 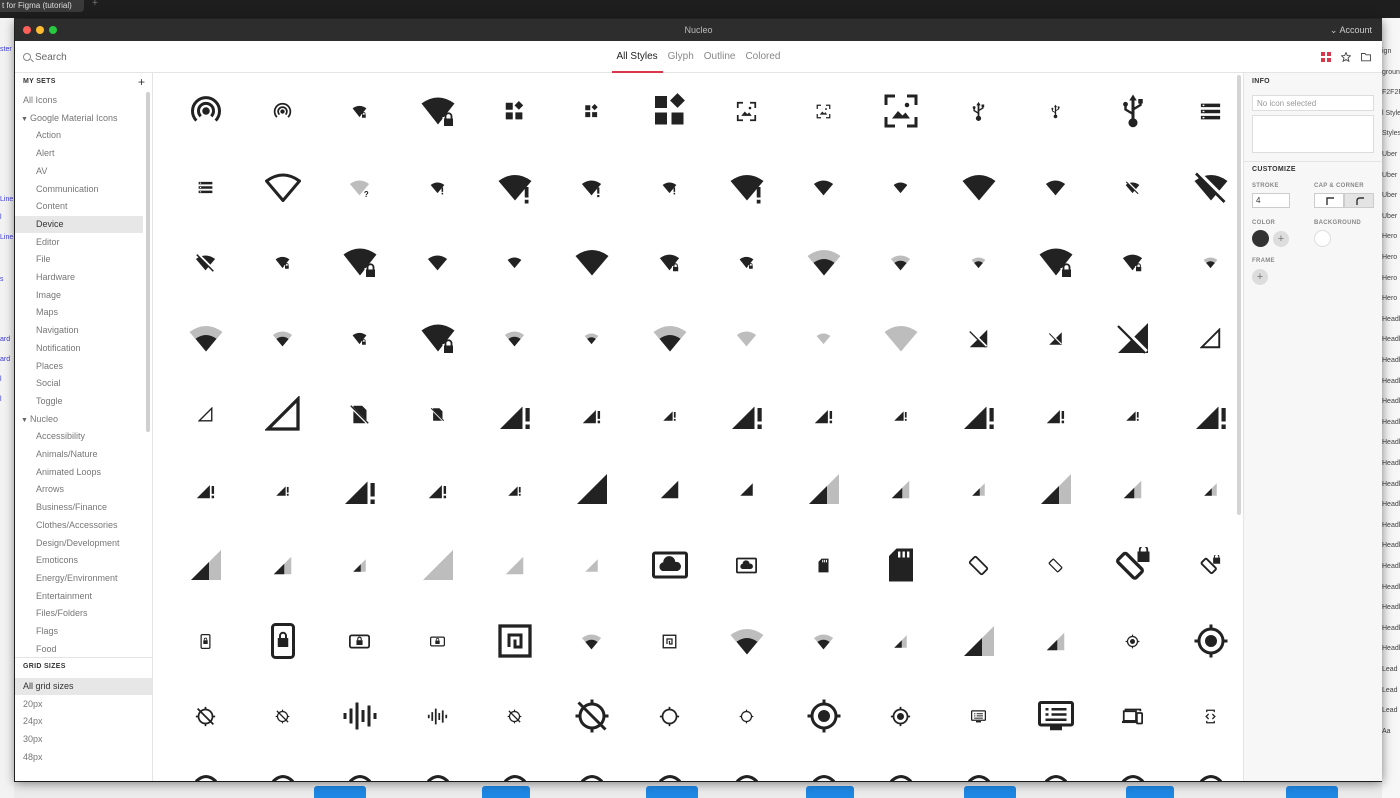 I want to click on sidebar-item-editor: Editor, so click(x=79, y=242).